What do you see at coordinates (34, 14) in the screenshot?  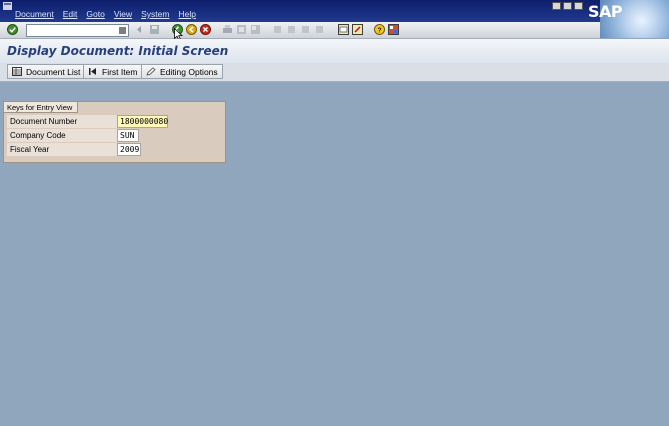 I see `menu-document: Document` at bounding box center [34, 14].